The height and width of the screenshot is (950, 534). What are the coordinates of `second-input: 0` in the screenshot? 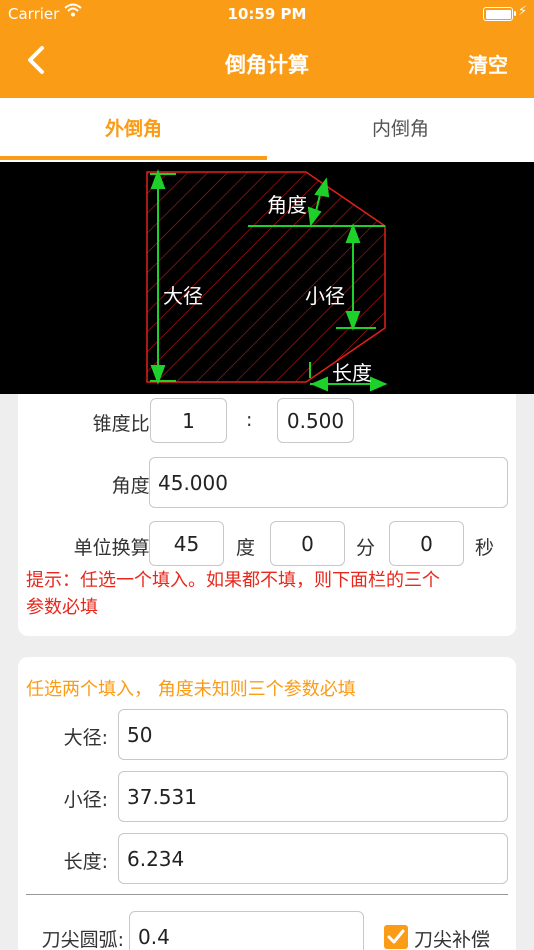 It's located at (426, 543).